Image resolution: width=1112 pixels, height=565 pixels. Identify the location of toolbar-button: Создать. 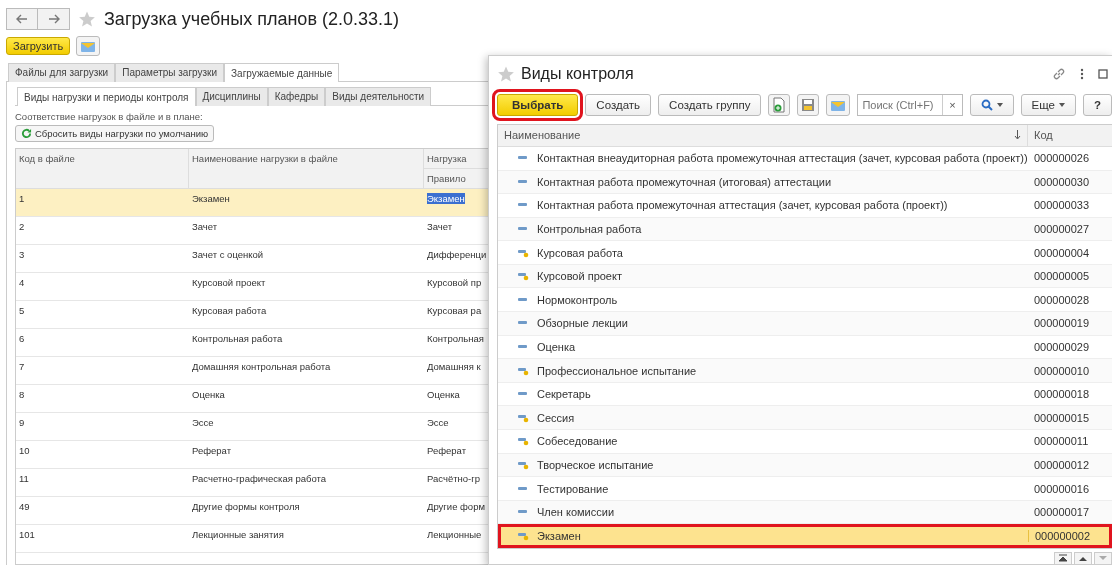
(618, 105).